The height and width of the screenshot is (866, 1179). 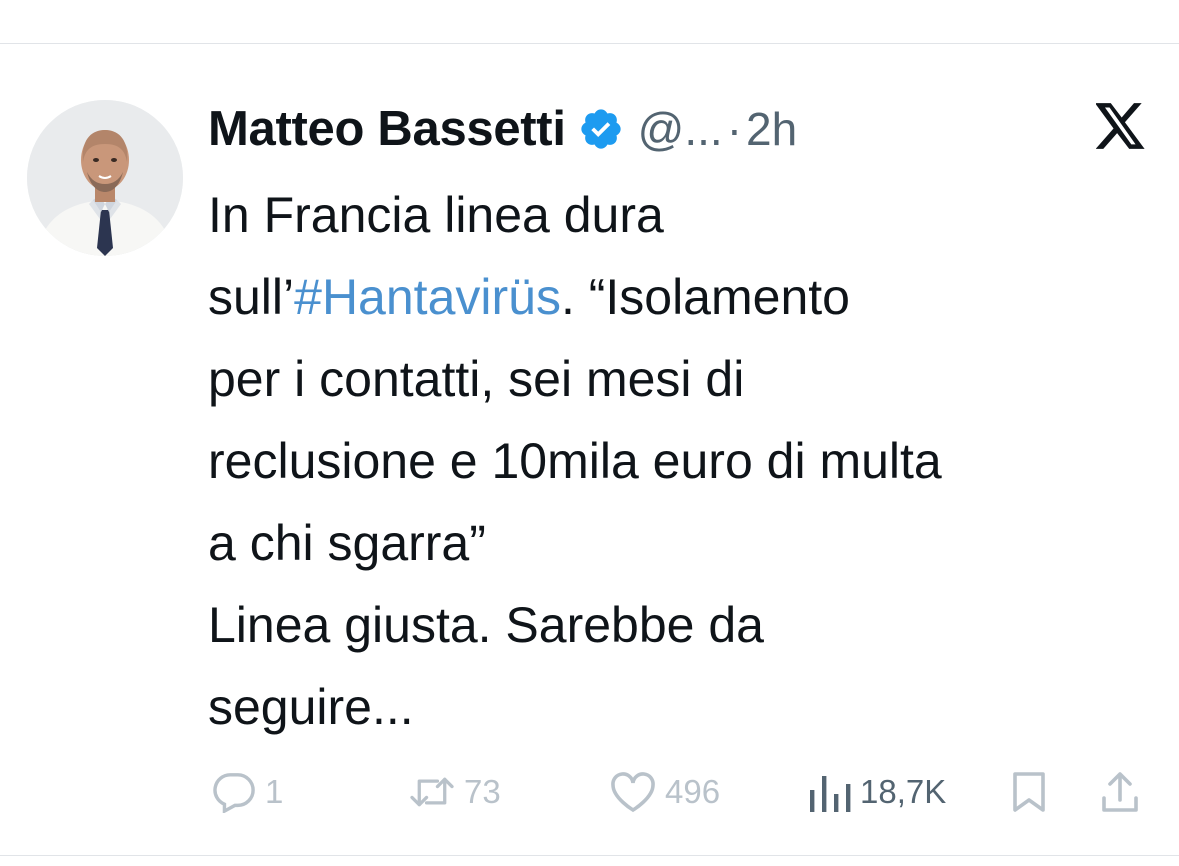 I want to click on views-button: 18,7K, so click(x=877, y=792).